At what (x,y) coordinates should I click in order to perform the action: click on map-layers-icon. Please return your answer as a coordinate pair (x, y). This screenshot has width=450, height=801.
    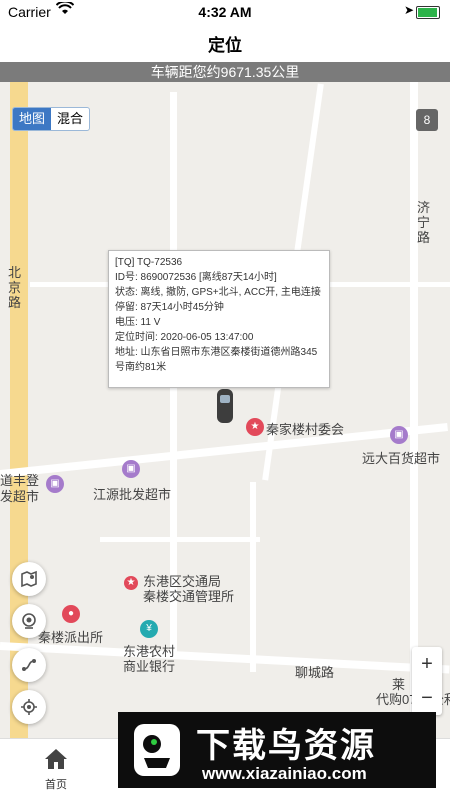
    Looking at the image, I should click on (29, 579).